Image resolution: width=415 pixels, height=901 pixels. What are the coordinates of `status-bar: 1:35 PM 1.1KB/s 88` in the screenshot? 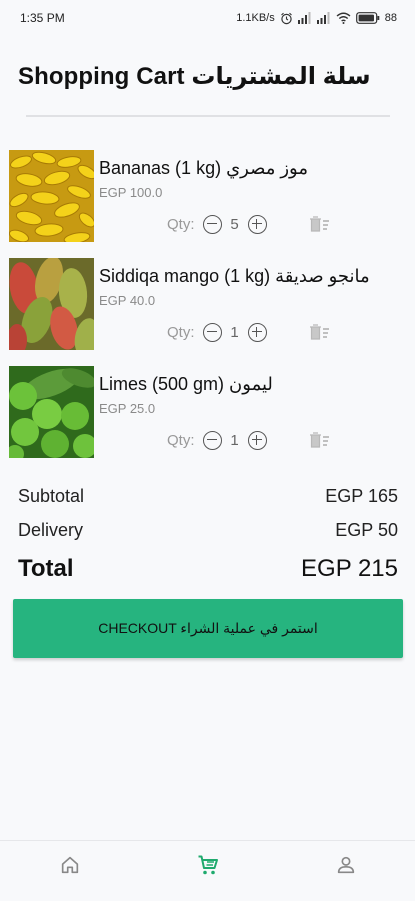 It's located at (207, 18).